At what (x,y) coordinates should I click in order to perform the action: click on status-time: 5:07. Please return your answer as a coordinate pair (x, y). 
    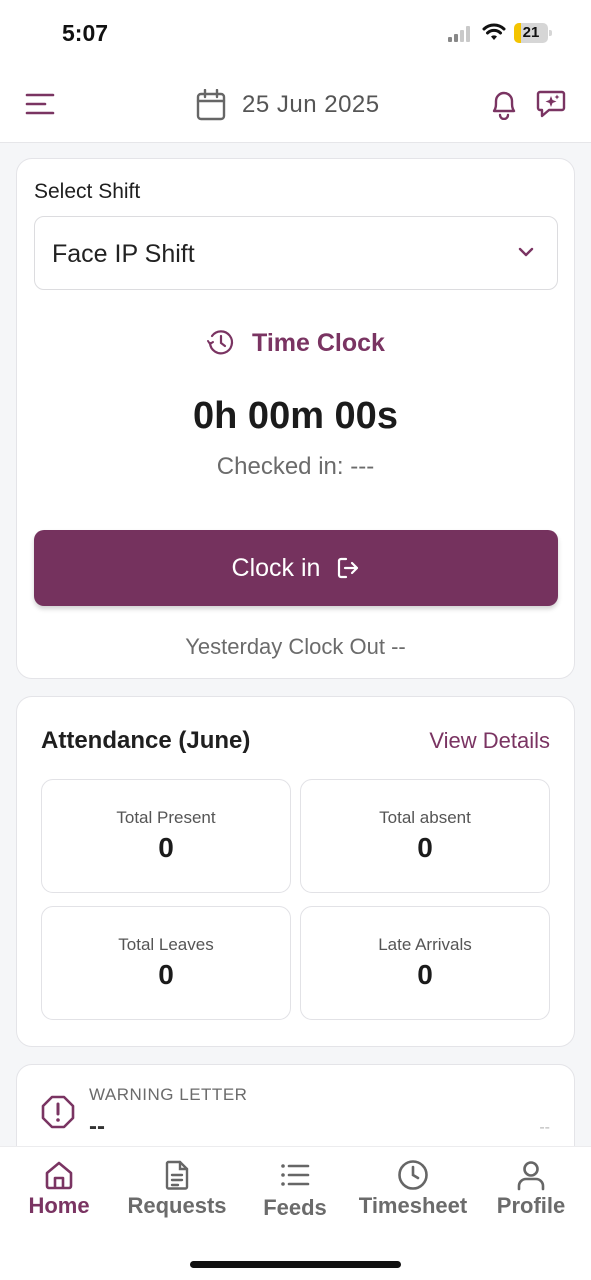
    Looking at the image, I should click on (85, 33).